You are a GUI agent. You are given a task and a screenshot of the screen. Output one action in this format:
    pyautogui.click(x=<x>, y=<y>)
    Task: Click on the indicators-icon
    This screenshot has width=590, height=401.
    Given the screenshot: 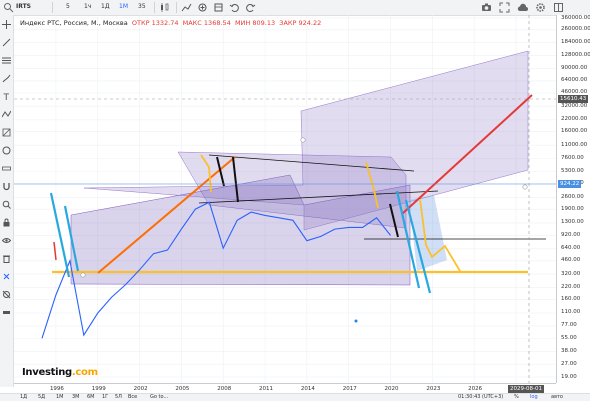 What is the action you would take?
    pyautogui.click(x=186, y=7)
    